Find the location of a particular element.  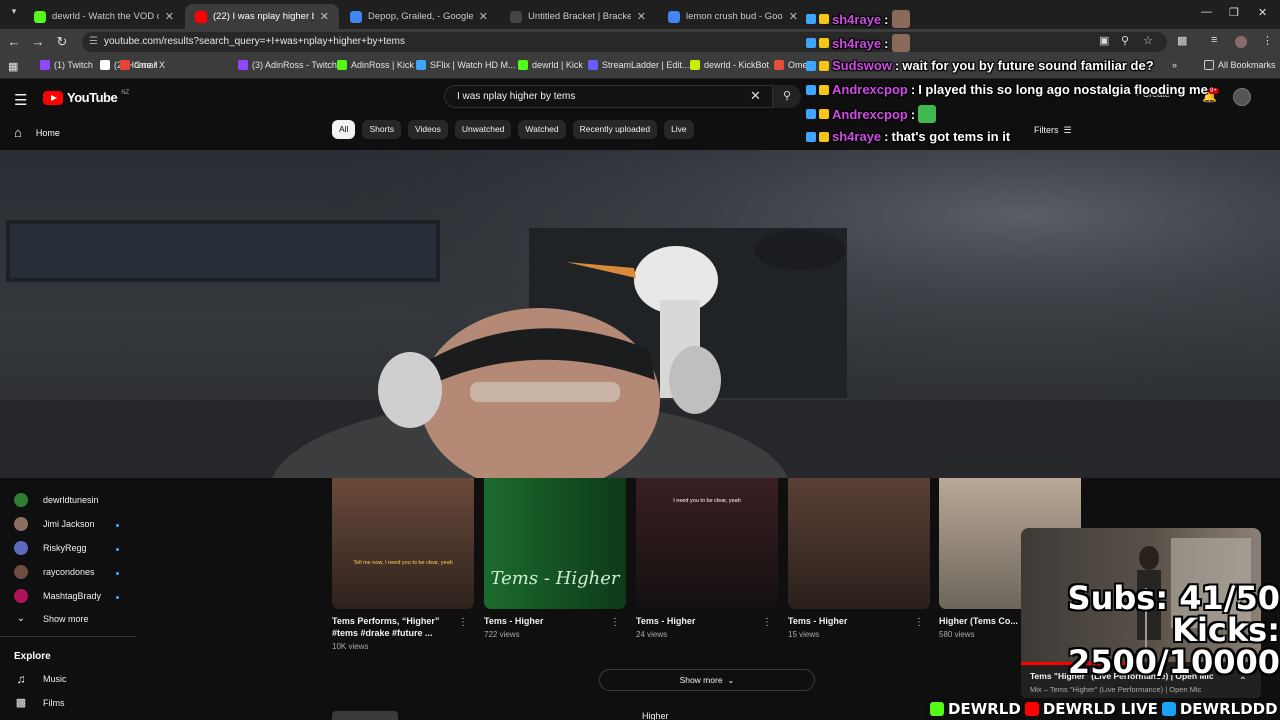

clear-search-icon: ✕ is located at coordinates (755, 96).